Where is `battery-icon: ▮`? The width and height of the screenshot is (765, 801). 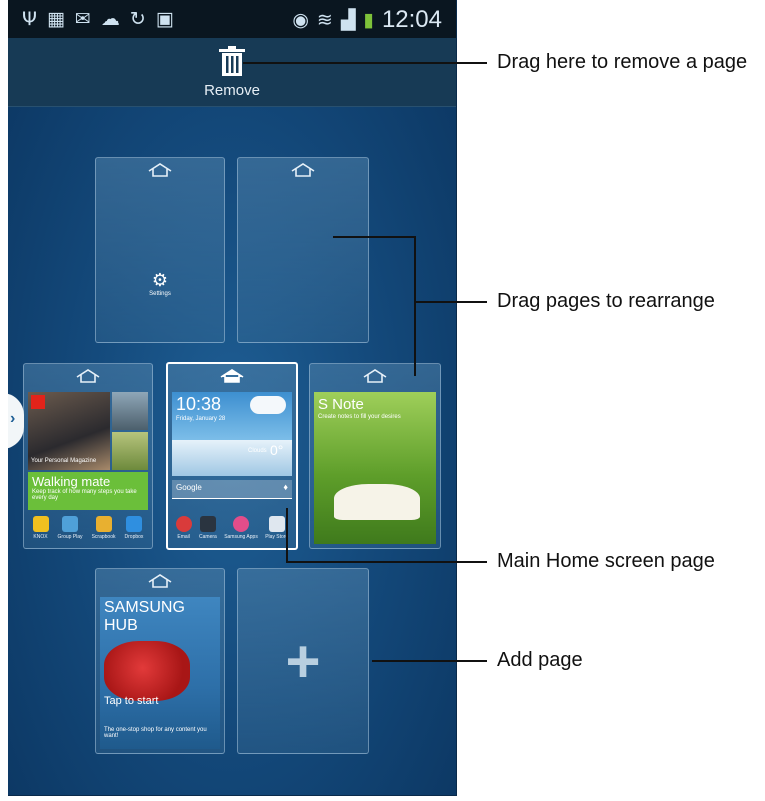 battery-icon: ▮ is located at coordinates (368, 20).